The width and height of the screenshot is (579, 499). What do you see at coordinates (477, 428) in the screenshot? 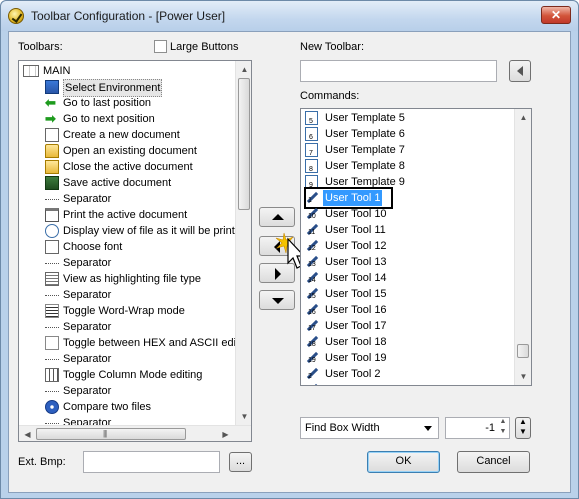
I see `width-input: -1 ▲ ▼` at bounding box center [477, 428].